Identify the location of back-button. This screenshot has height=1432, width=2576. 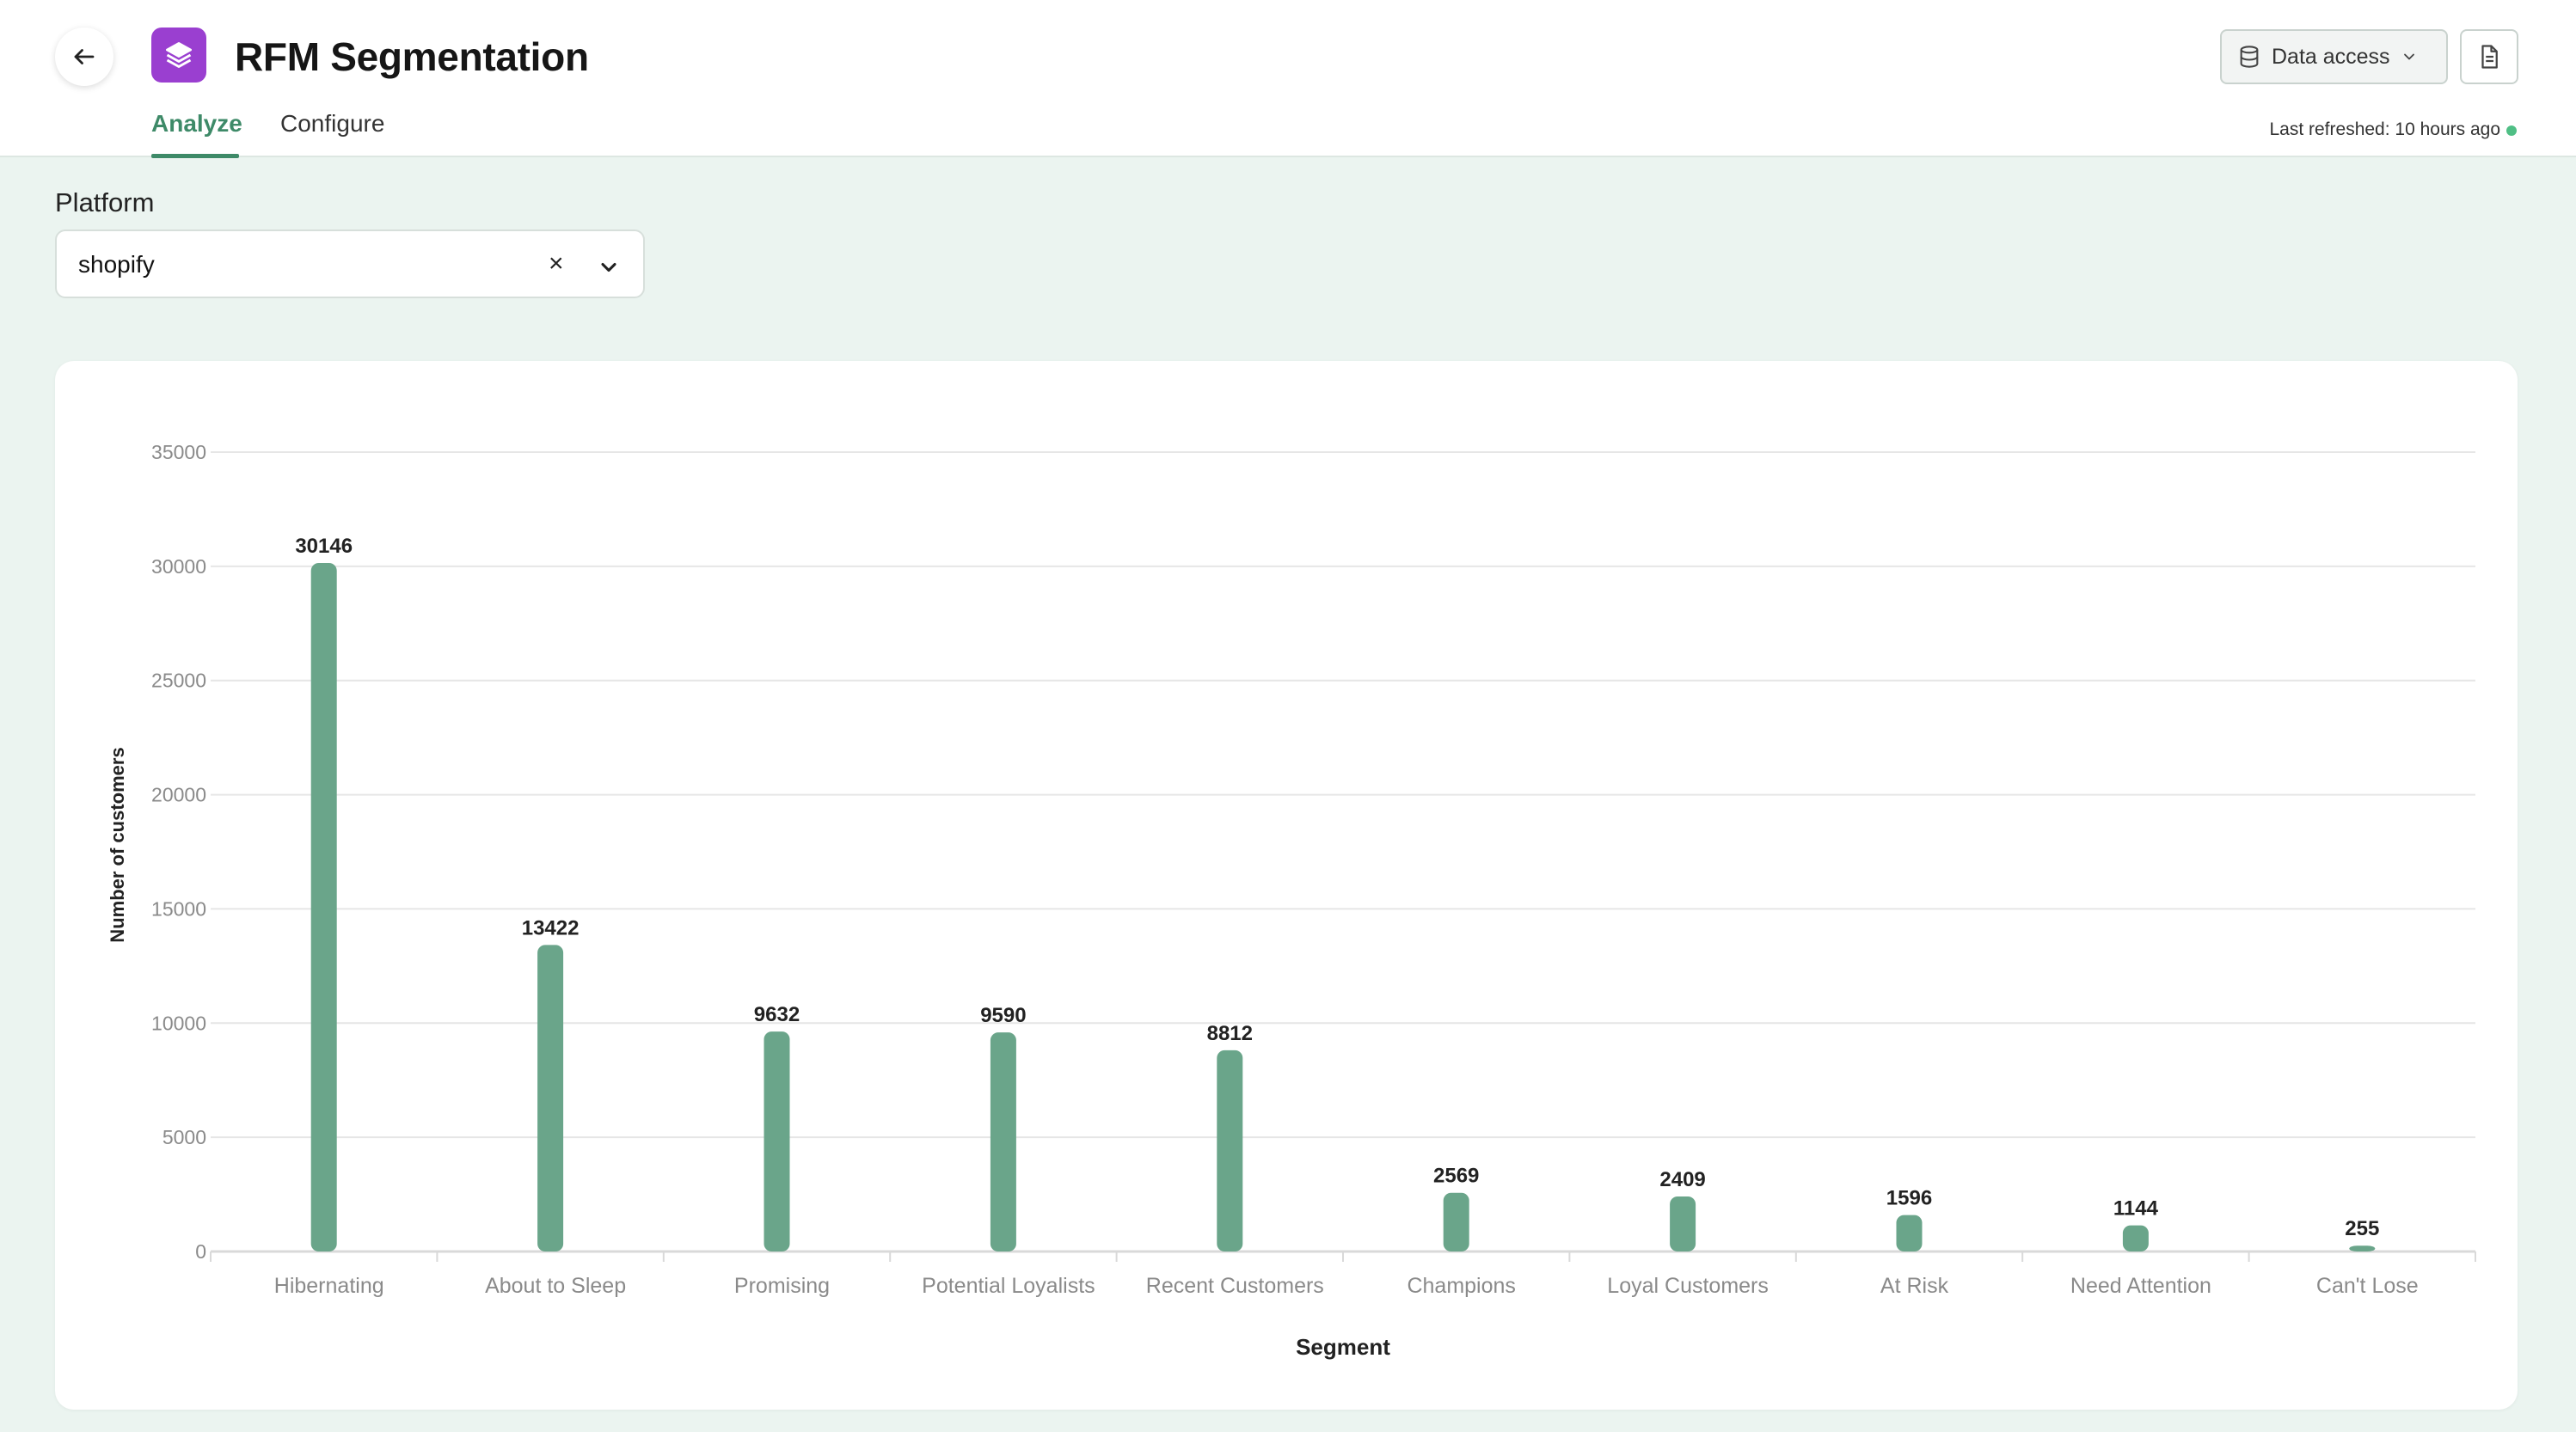
(84, 57).